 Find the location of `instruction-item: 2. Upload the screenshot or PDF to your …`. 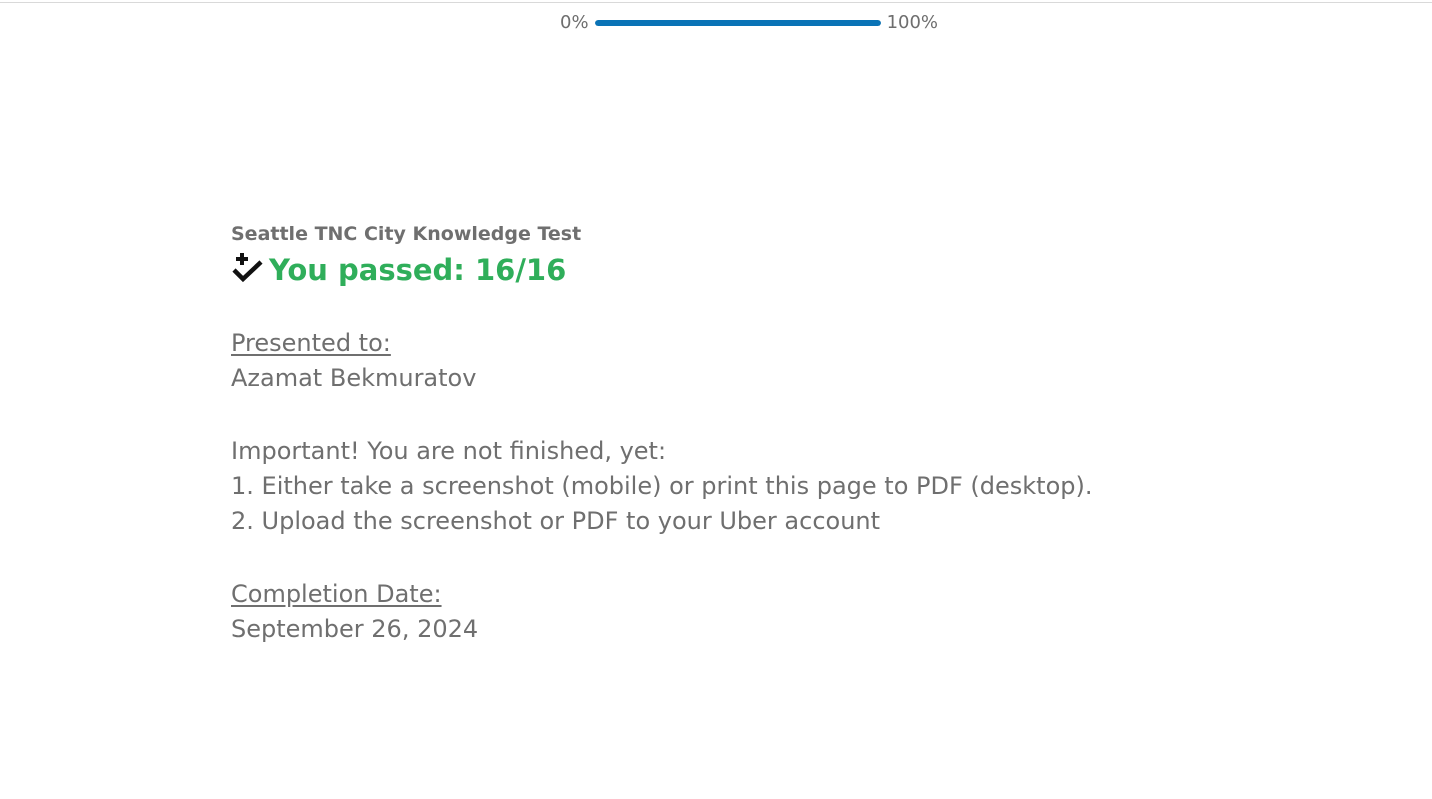

instruction-item: 2. Upload the screenshot or PDF to your … is located at coordinates (556, 521).